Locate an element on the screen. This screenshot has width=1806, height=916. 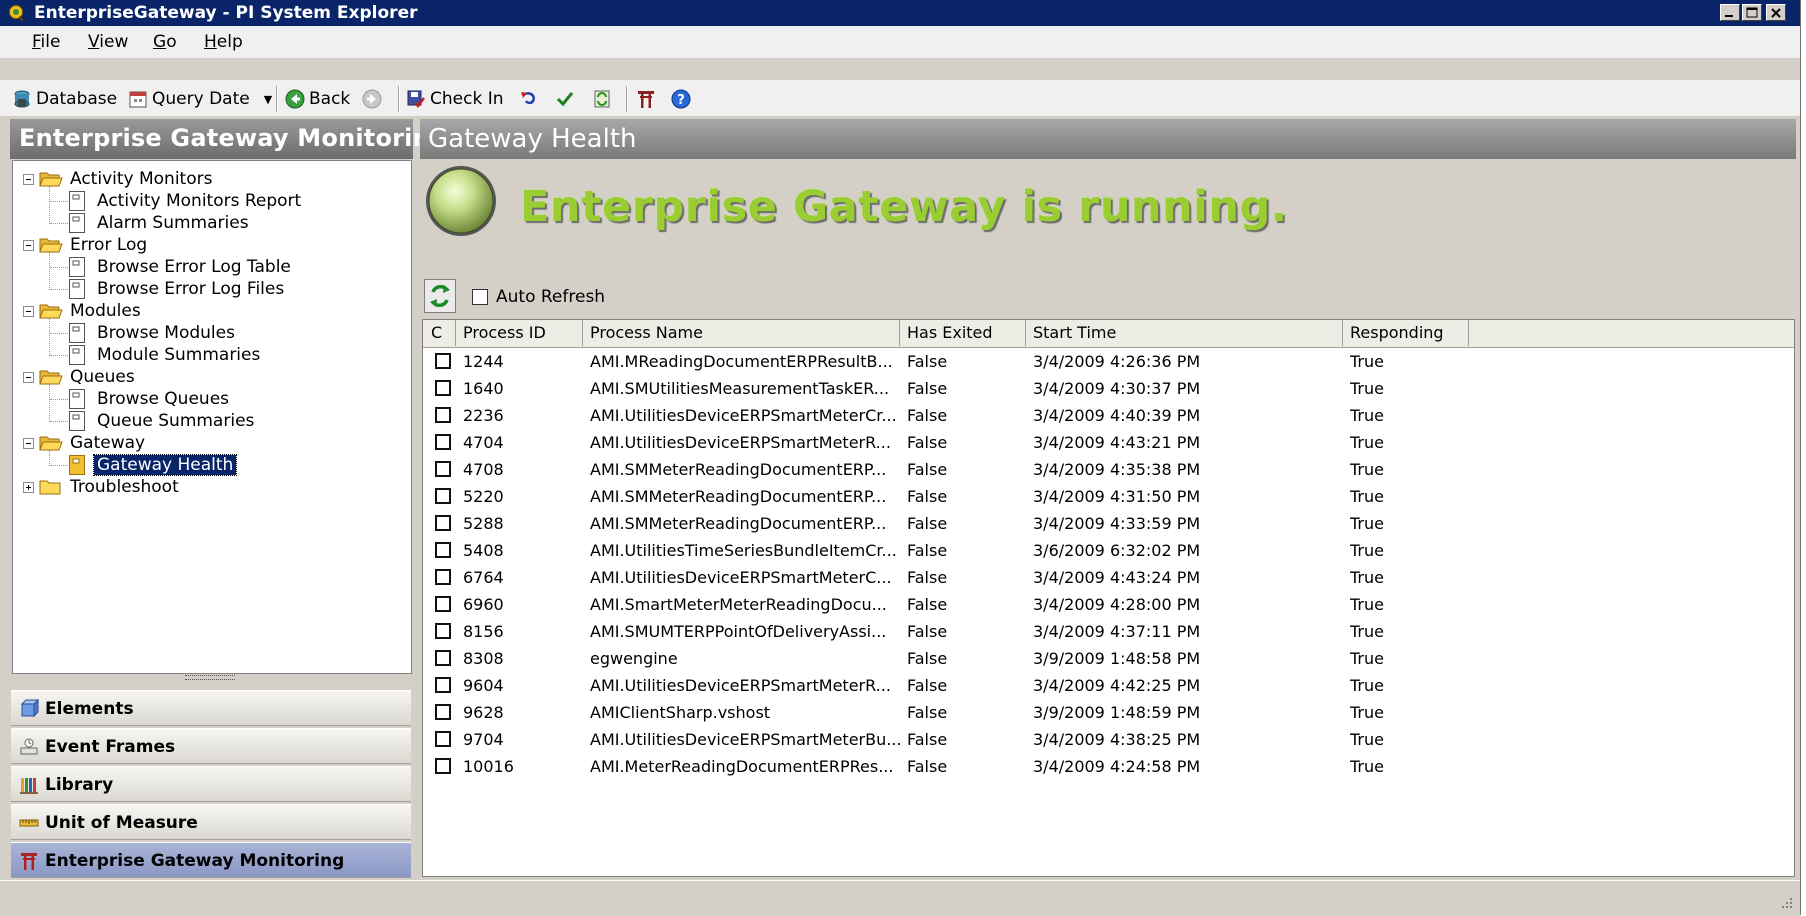
tree-item-error-log: Error Log is located at coordinates (108, 245).